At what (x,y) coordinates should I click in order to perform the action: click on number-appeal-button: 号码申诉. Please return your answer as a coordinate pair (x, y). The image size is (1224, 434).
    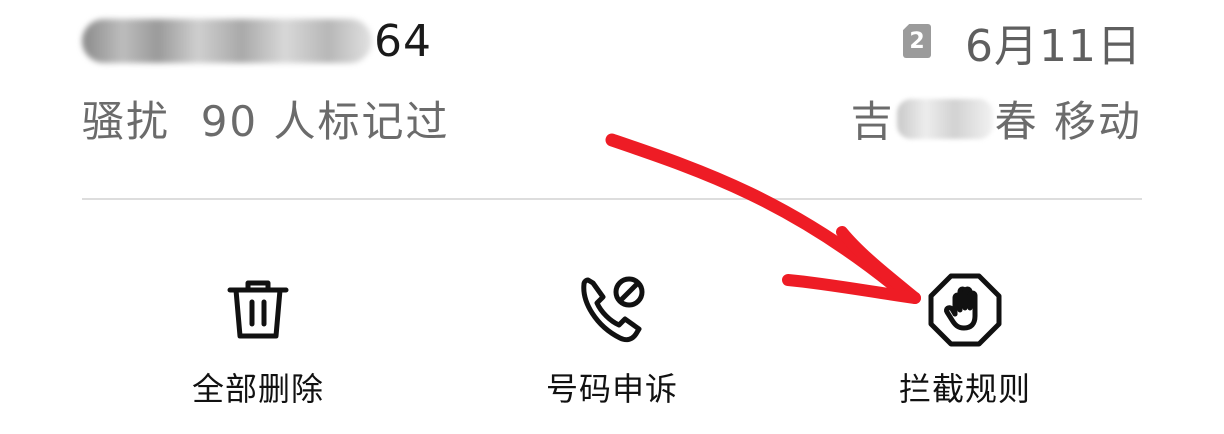
    Looking at the image, I should click on (612, 340).